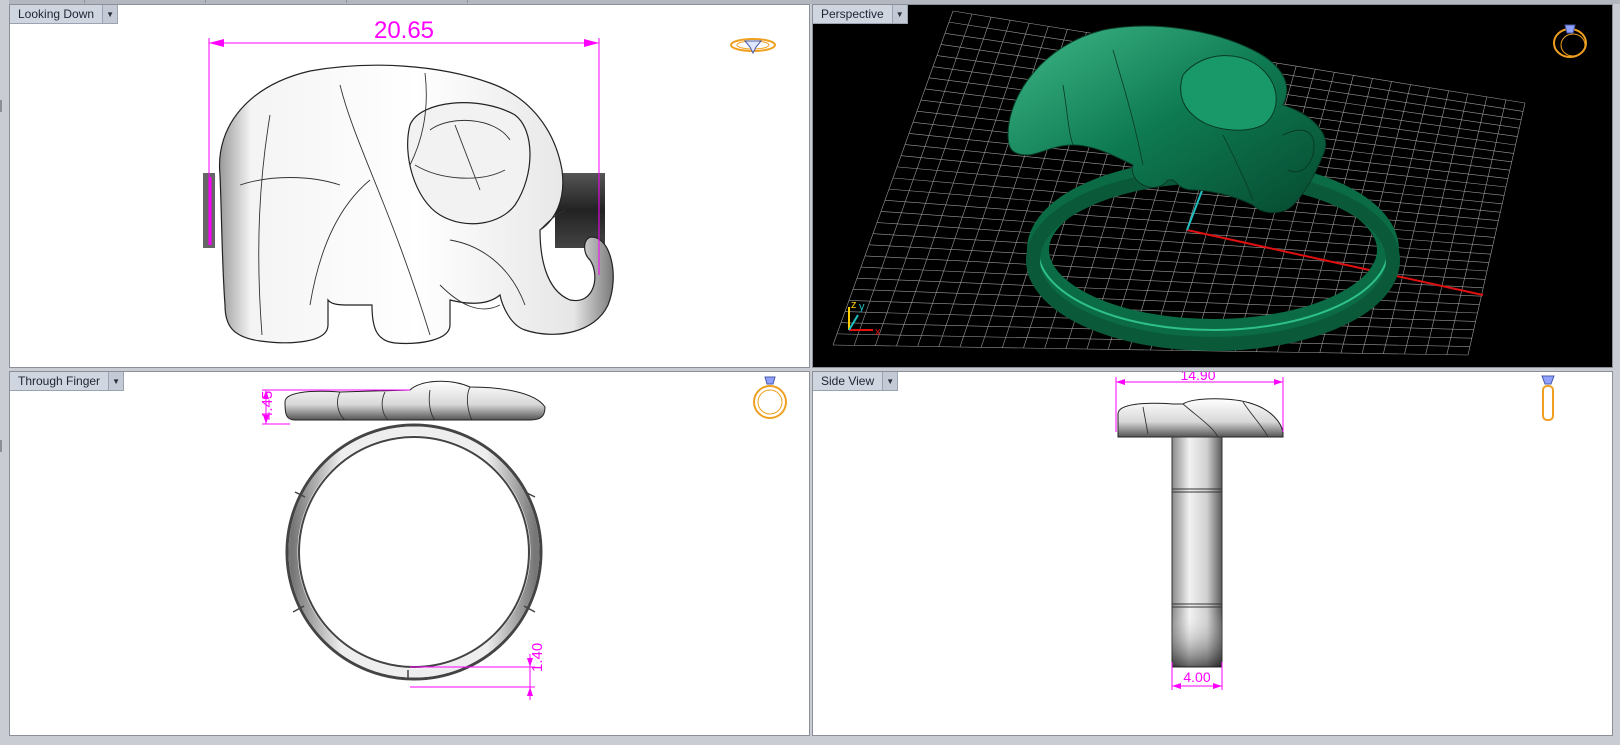  Describe the element at coordinates (852, 14) in the screenshot. I see `viewport-title: Perspective` at that location.